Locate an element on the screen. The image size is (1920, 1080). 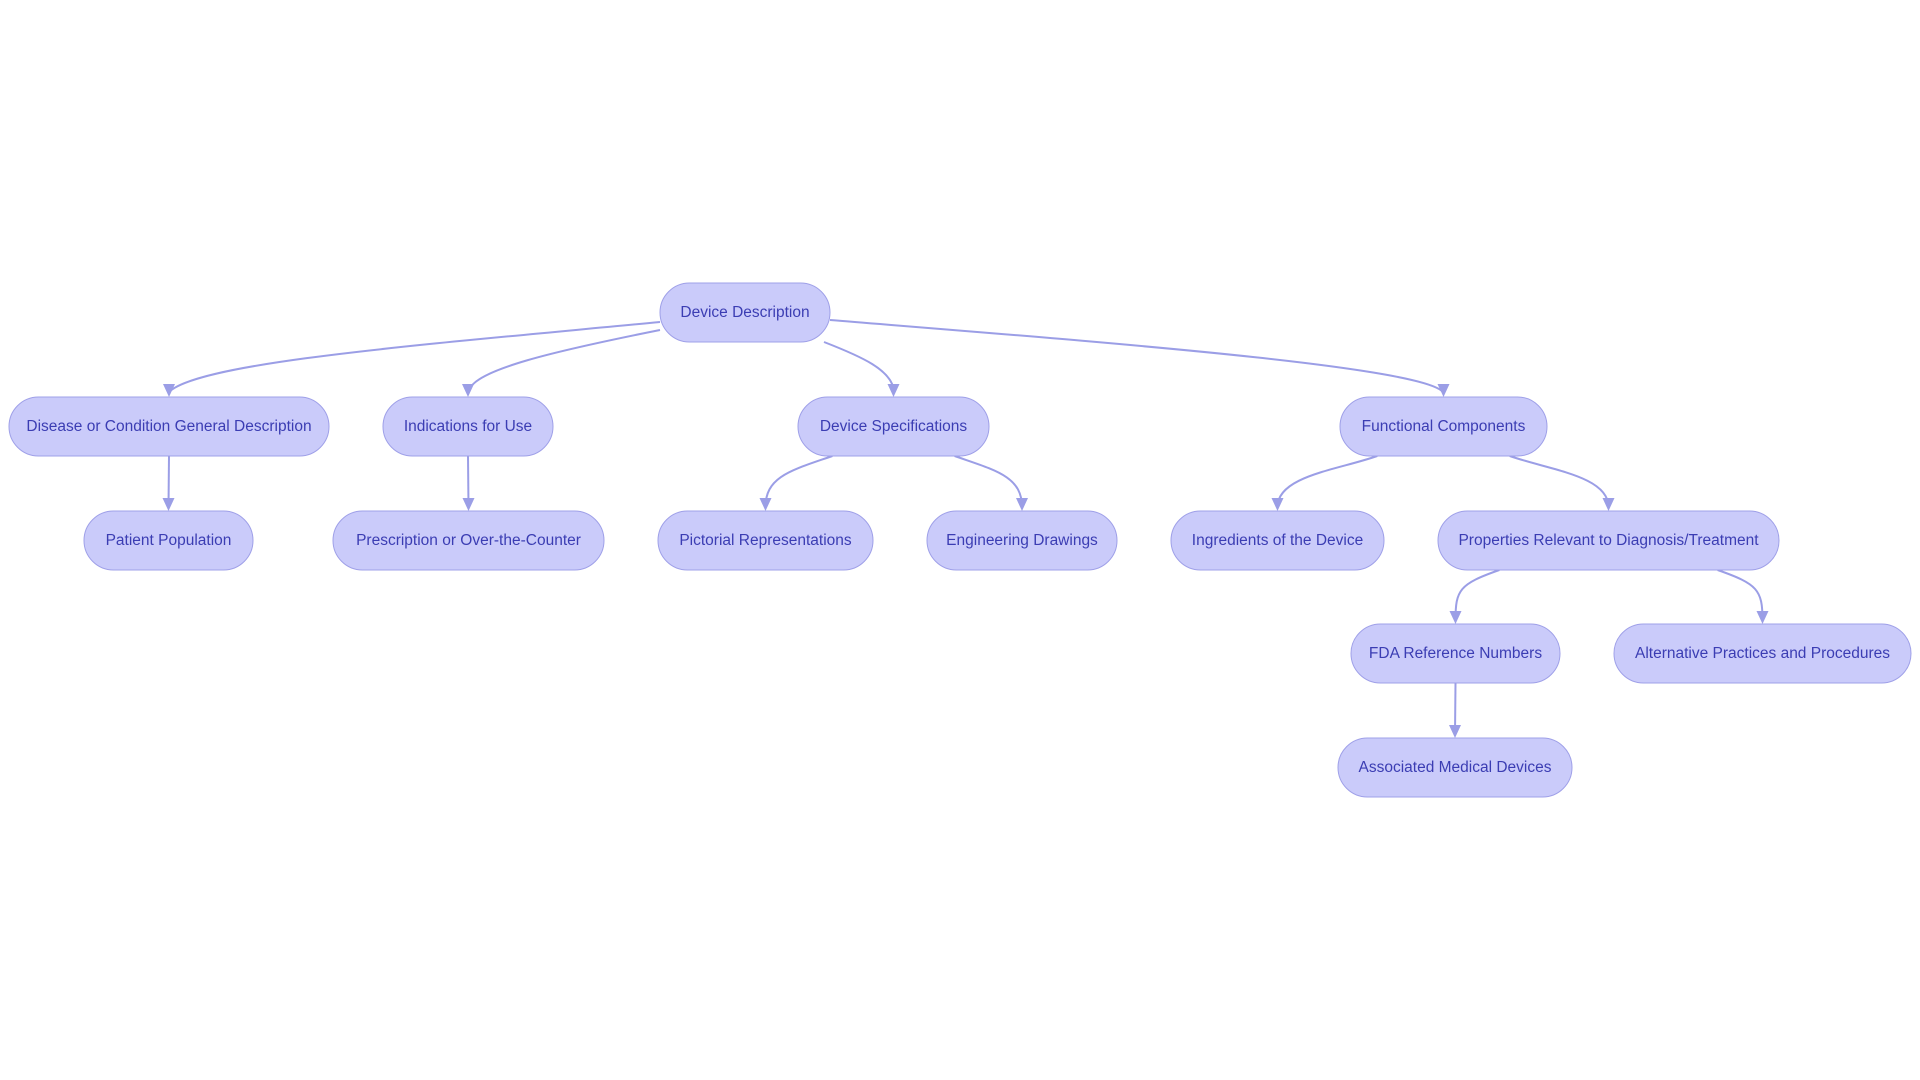
edge-device_description-to-indications is located at coordinates (561, 363).